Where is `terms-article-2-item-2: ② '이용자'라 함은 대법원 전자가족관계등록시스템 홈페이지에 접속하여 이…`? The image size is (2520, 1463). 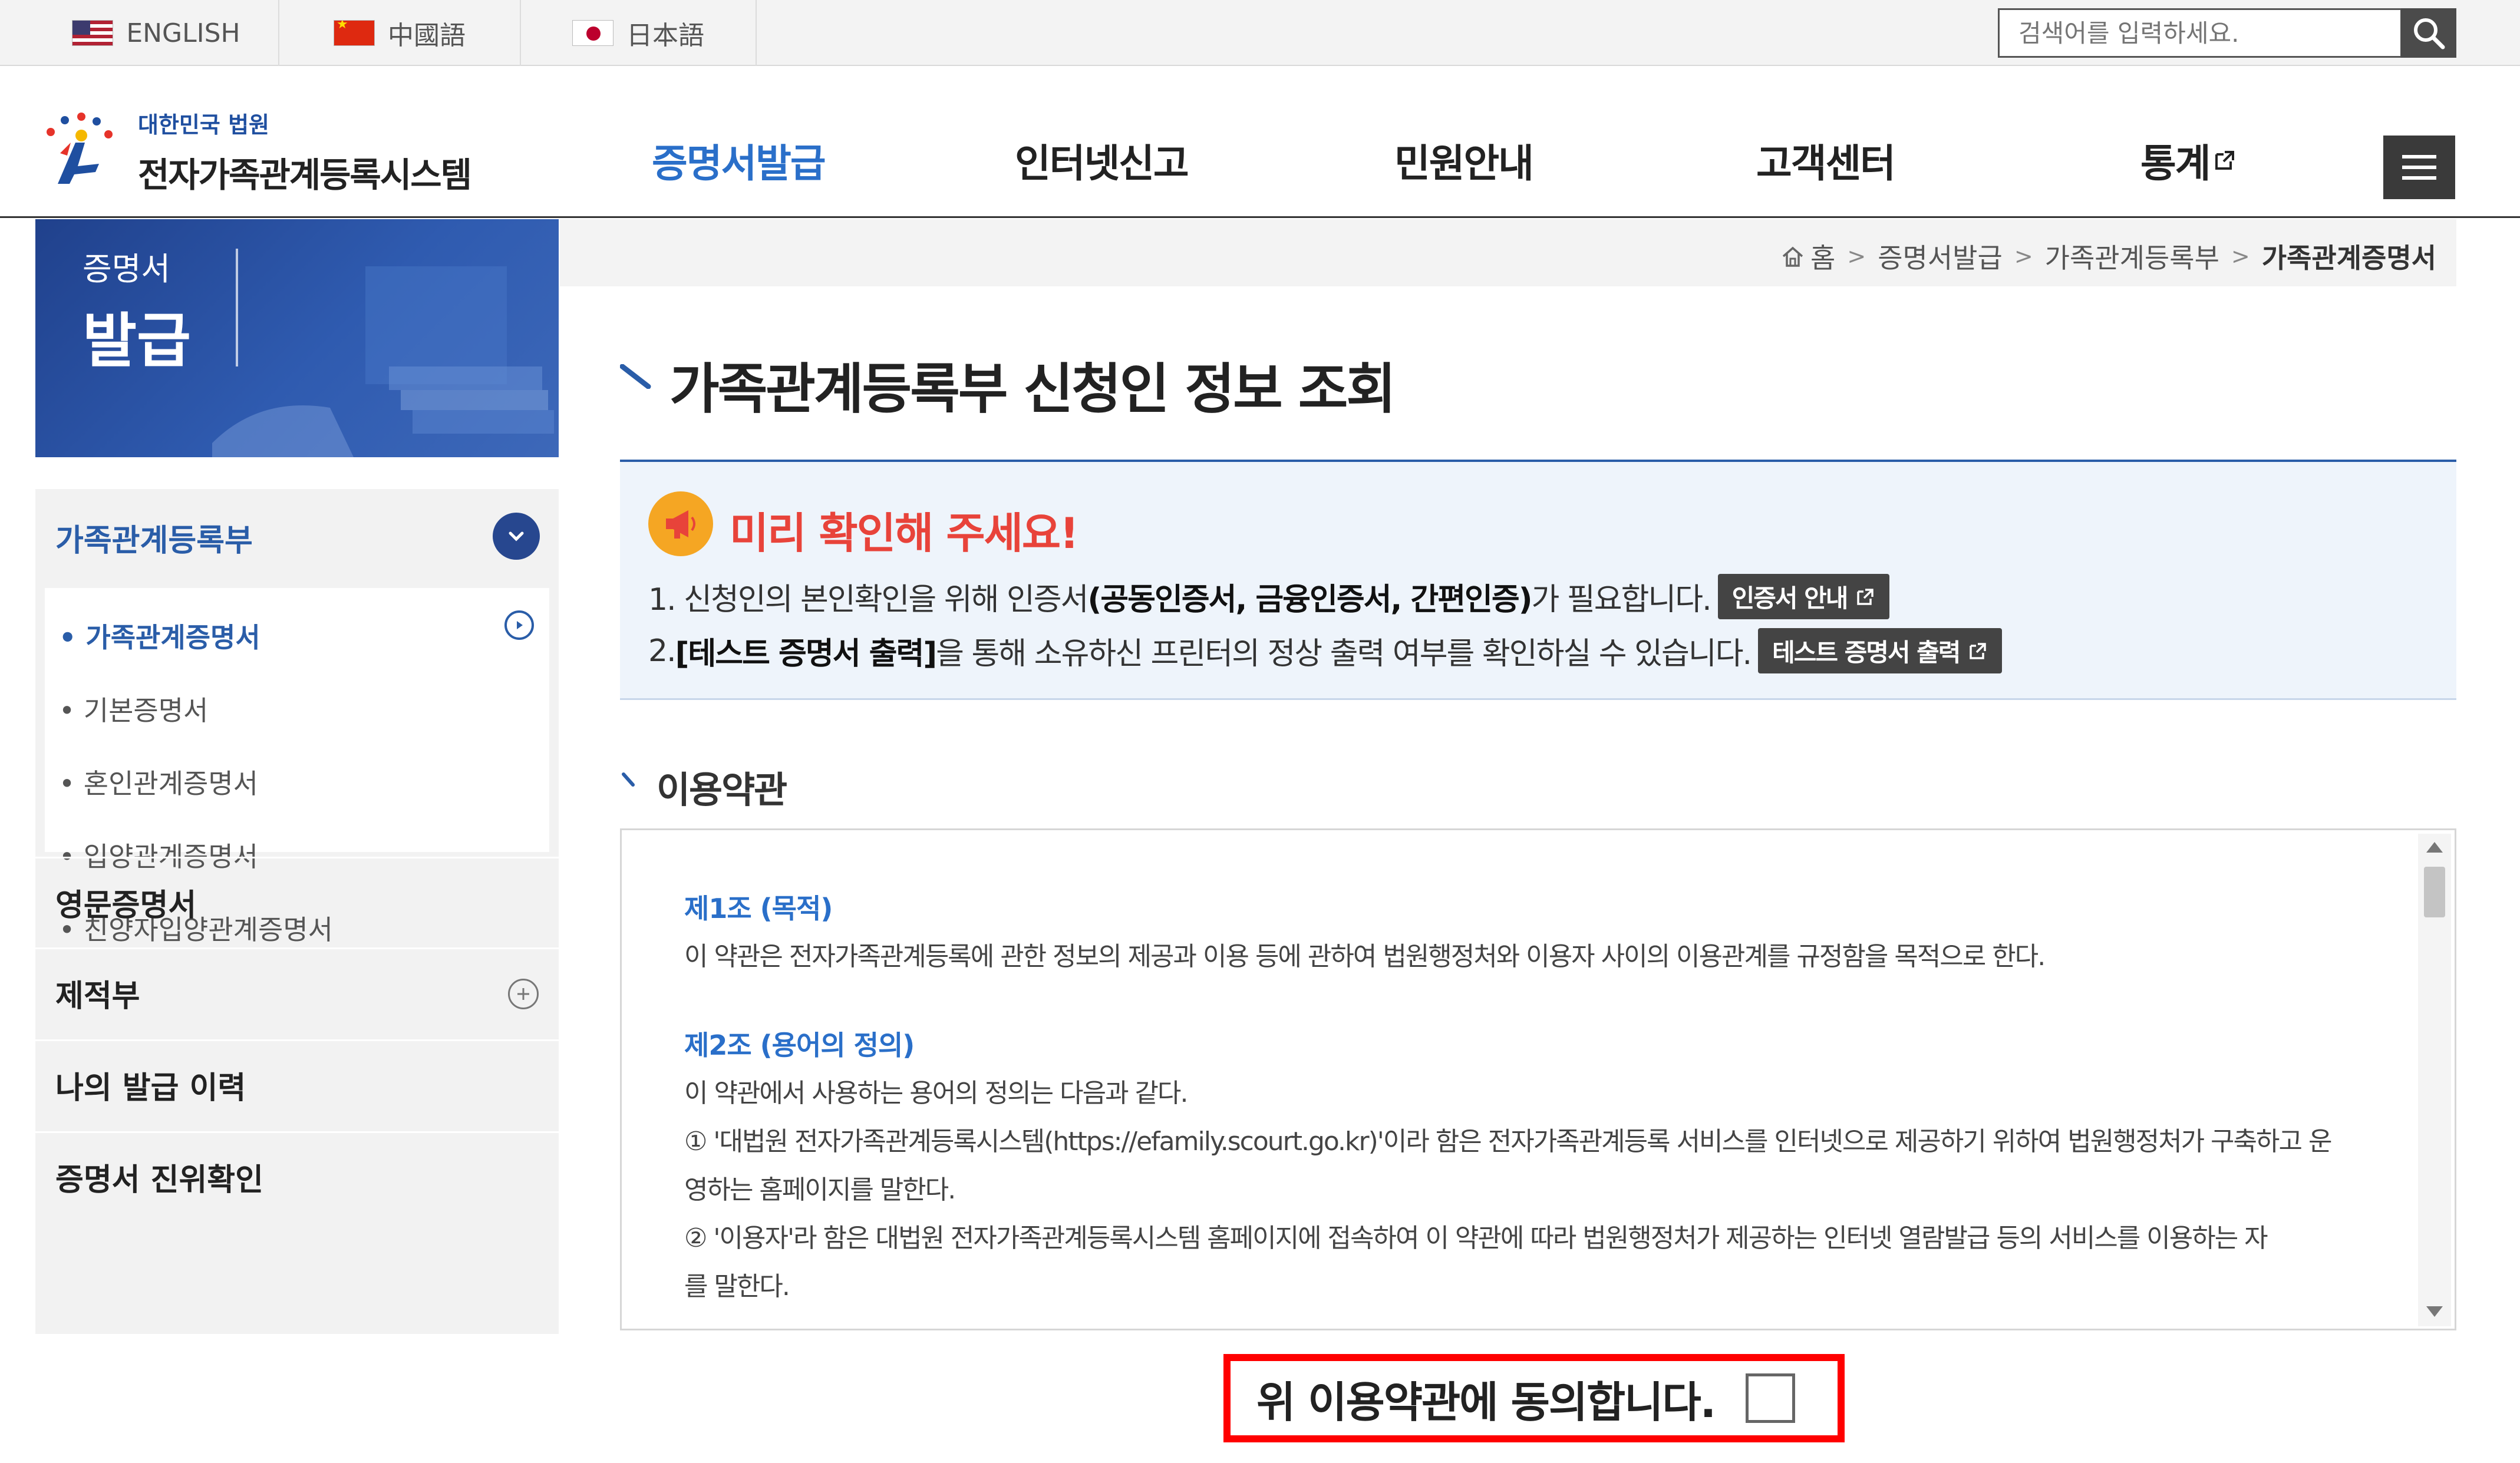 terms-article-2-item-2: ② '이용자'라 함은 대법원 전자가족관계등록시스템 홈페이지에 접속하여 이… is located at coordinates (1476, 1238).